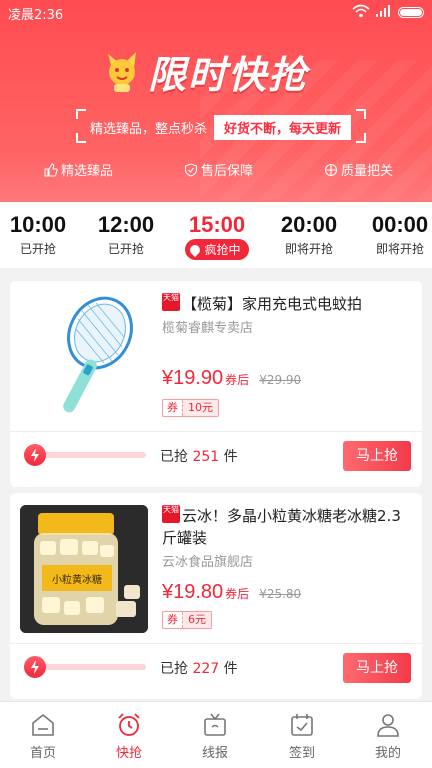 This screenshot has height=768, width=432. I want to click on nav-item-mine: 我的, so click(388, 736).